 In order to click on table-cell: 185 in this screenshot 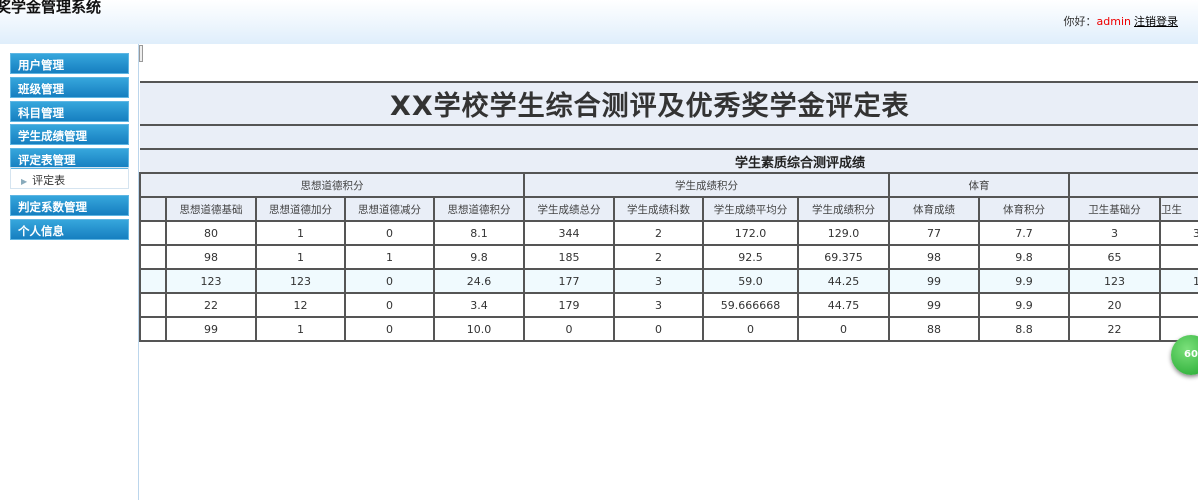, I will do `click(569, 257)`.